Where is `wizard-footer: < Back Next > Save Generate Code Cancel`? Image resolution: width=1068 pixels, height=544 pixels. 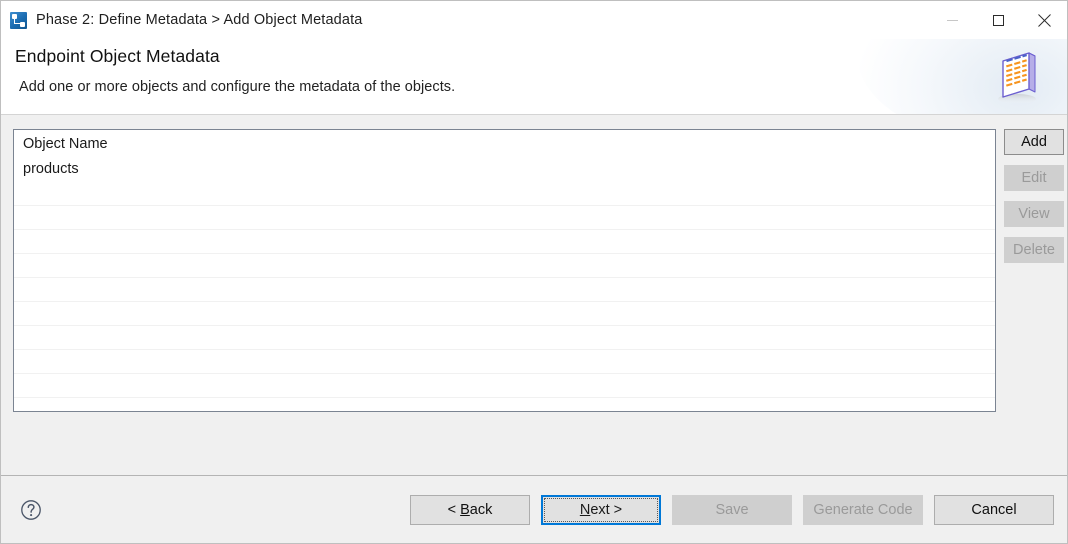
wizard-footer: < Back Next > Save Generate Code Cancel is located at coordinates (534, 509).